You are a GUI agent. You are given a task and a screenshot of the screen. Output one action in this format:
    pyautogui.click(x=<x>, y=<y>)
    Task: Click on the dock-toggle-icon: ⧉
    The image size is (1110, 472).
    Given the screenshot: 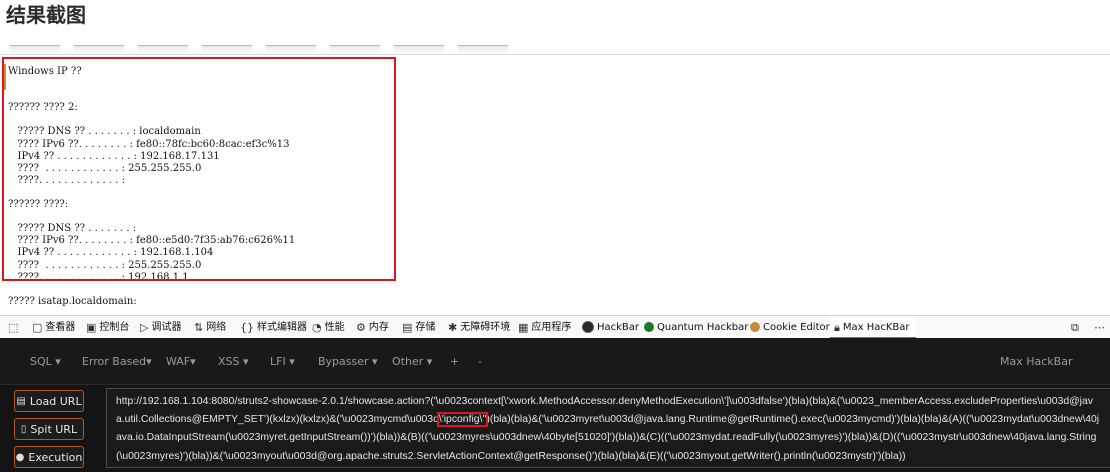 What is the action you would take?
    pyautogui.click(x=1075, y=327)
    